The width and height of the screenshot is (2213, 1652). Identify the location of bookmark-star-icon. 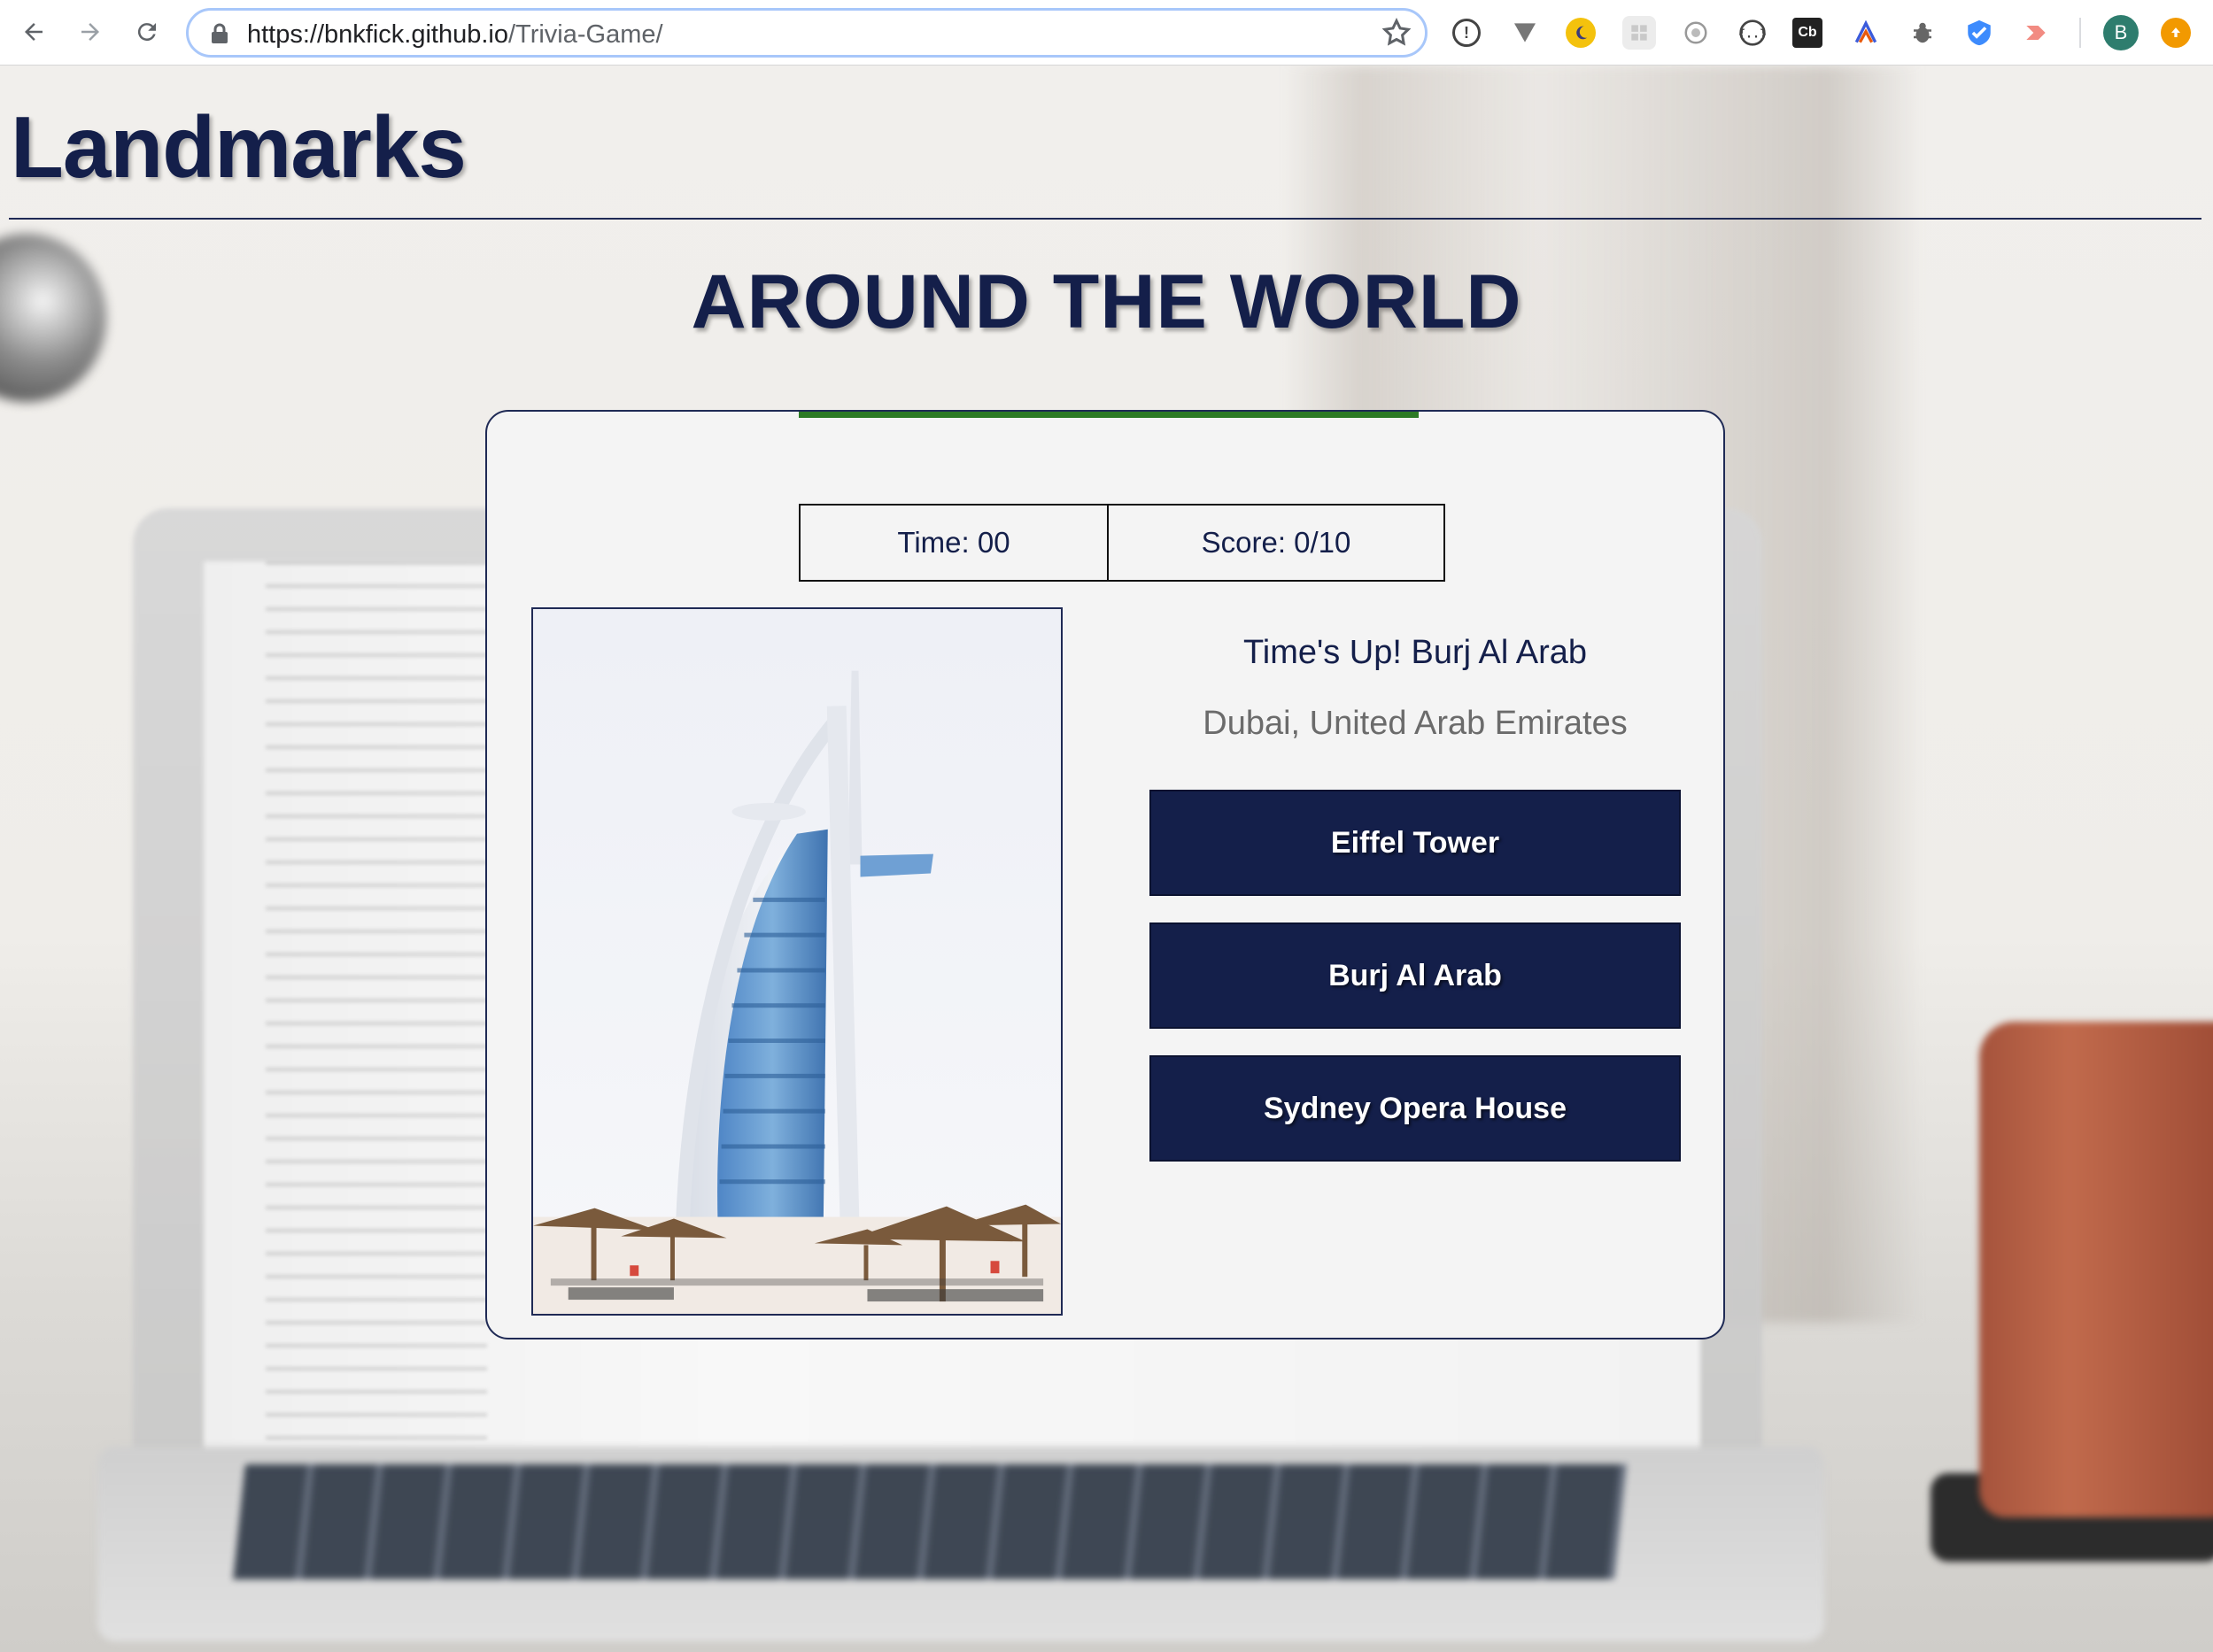
(1396, 33).